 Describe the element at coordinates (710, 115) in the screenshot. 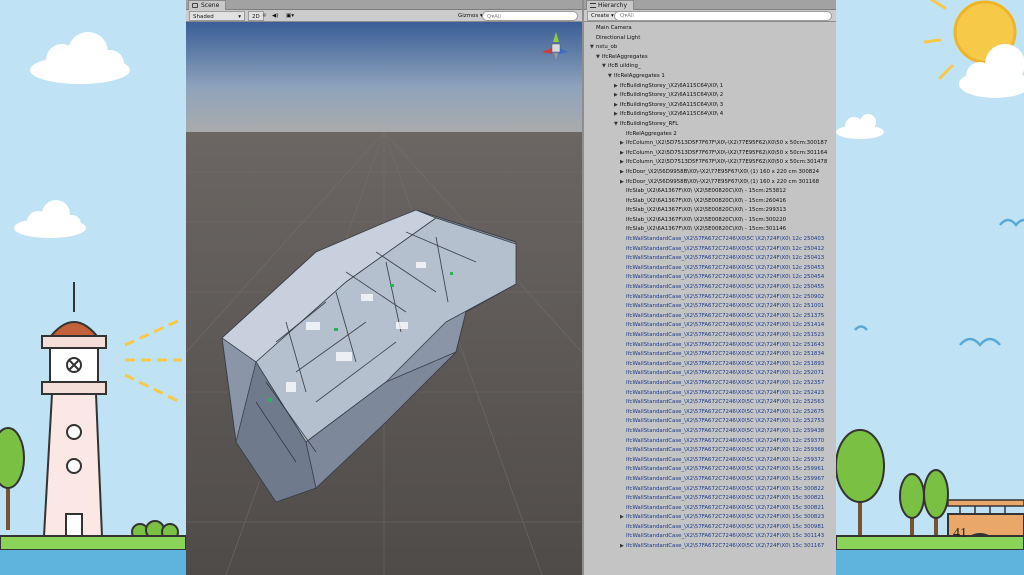

I see `hierarchy-item: ▶ IfcBuildingStorey_\X2\6A115C64\X0\ 4` at that location.